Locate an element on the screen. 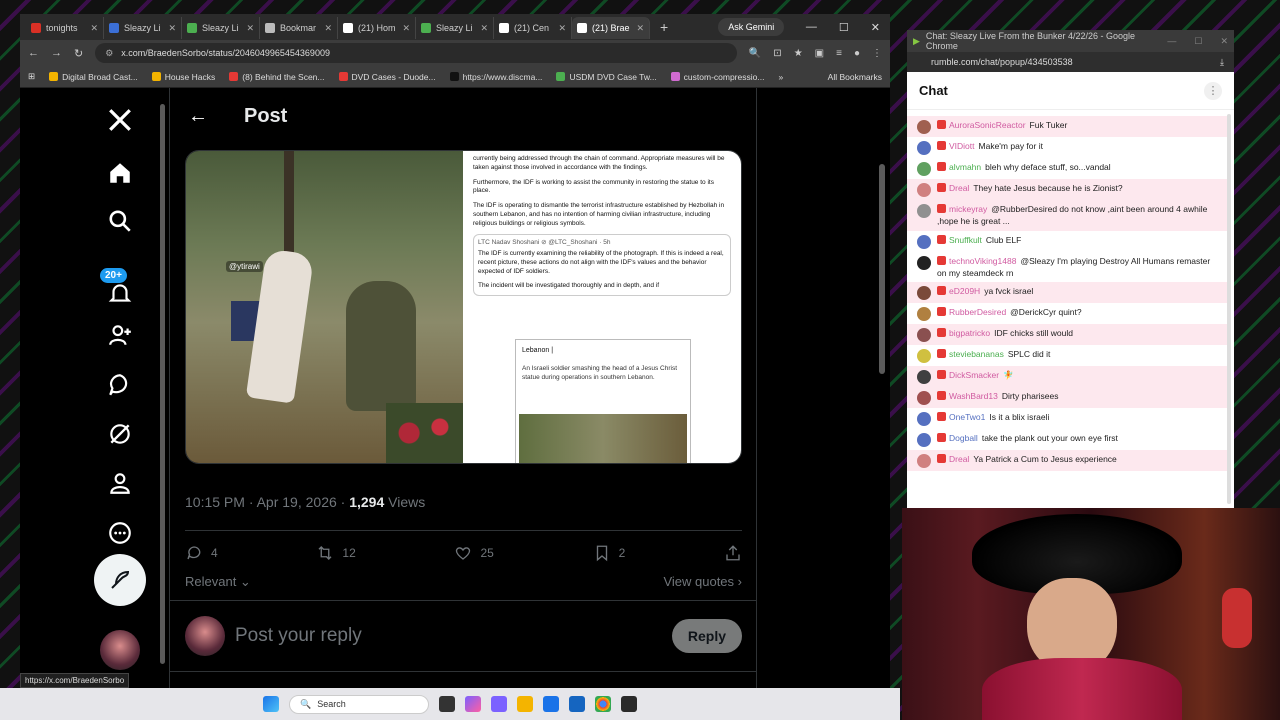 The height and width of the screenshot is (720, 1280). copilot-icon is located at coordinates (473, 704).